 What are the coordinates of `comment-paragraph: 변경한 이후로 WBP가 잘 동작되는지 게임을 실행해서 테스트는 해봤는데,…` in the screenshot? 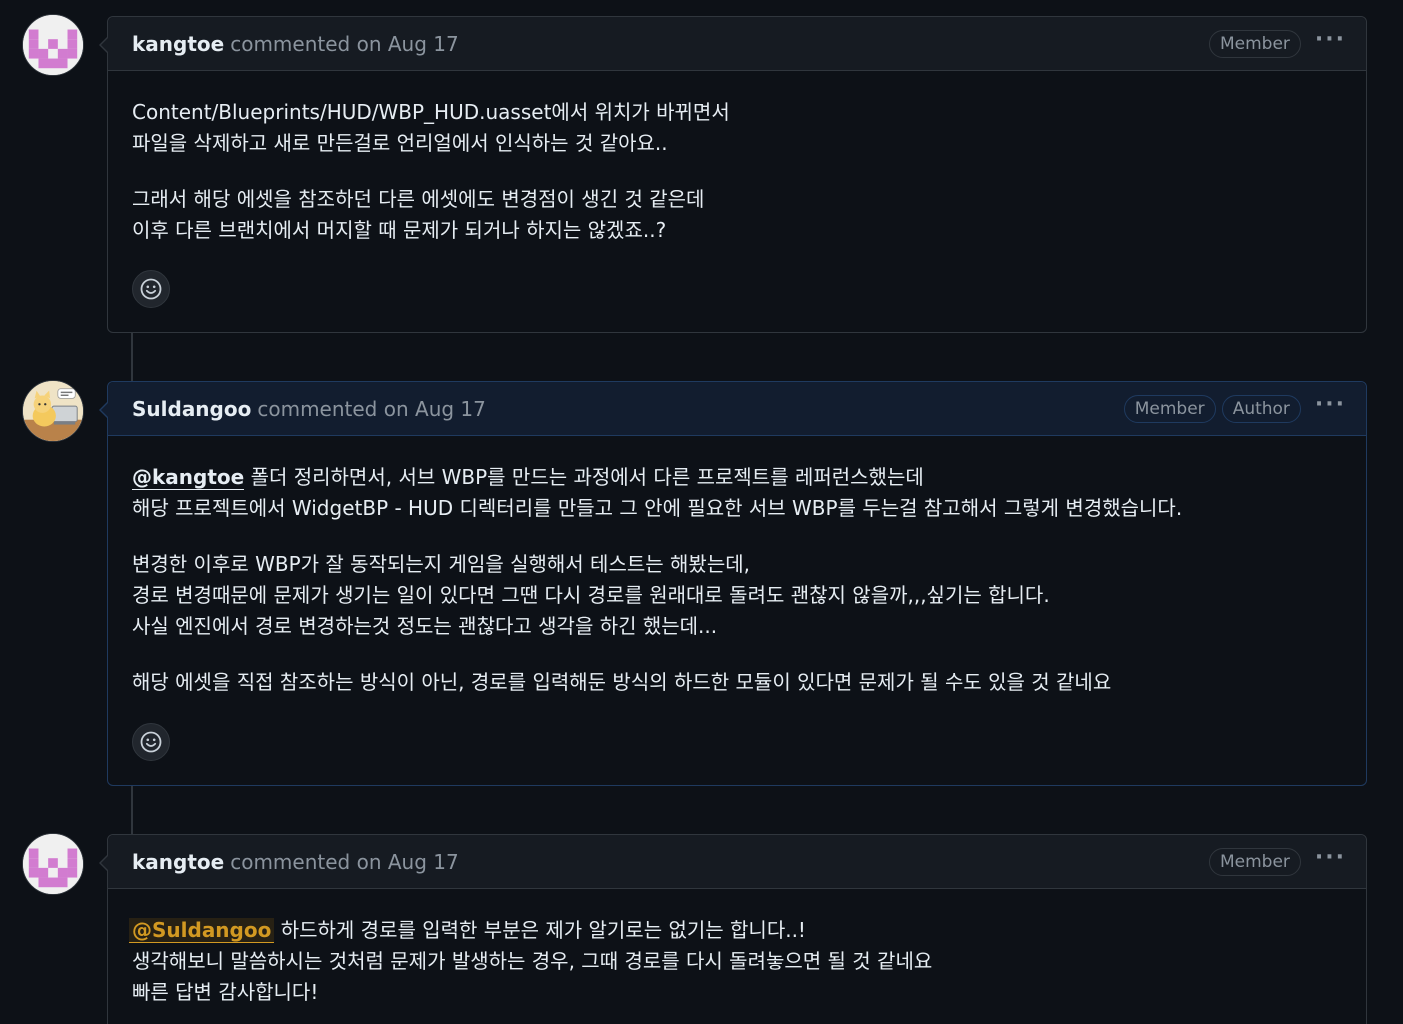 It's located at (591, 595).